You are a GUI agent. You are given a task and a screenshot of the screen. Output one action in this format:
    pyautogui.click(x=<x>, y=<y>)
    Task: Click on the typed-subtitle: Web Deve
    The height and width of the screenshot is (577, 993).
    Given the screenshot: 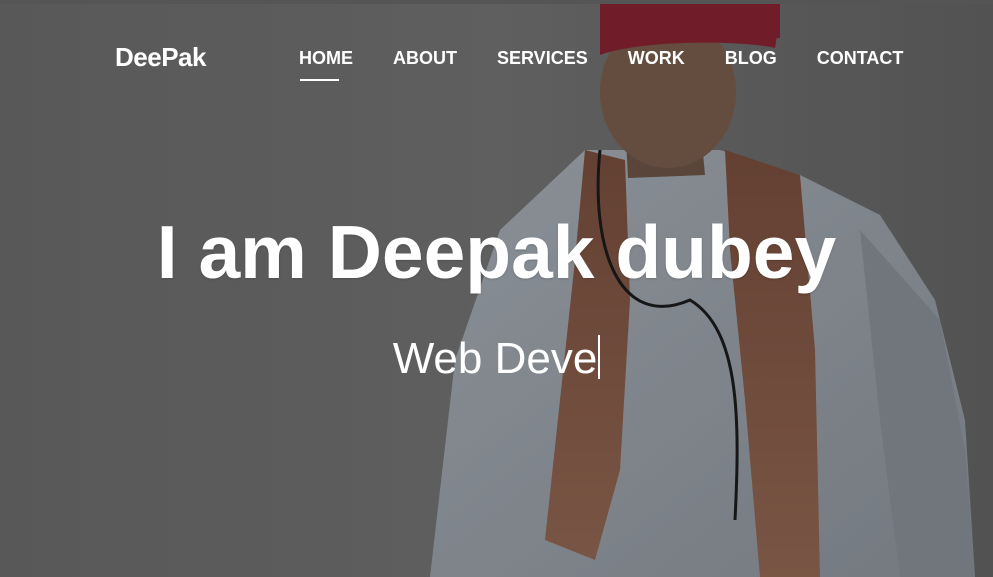 What is the action you would take?
    pyautogui.click(x=496, y=359)
    